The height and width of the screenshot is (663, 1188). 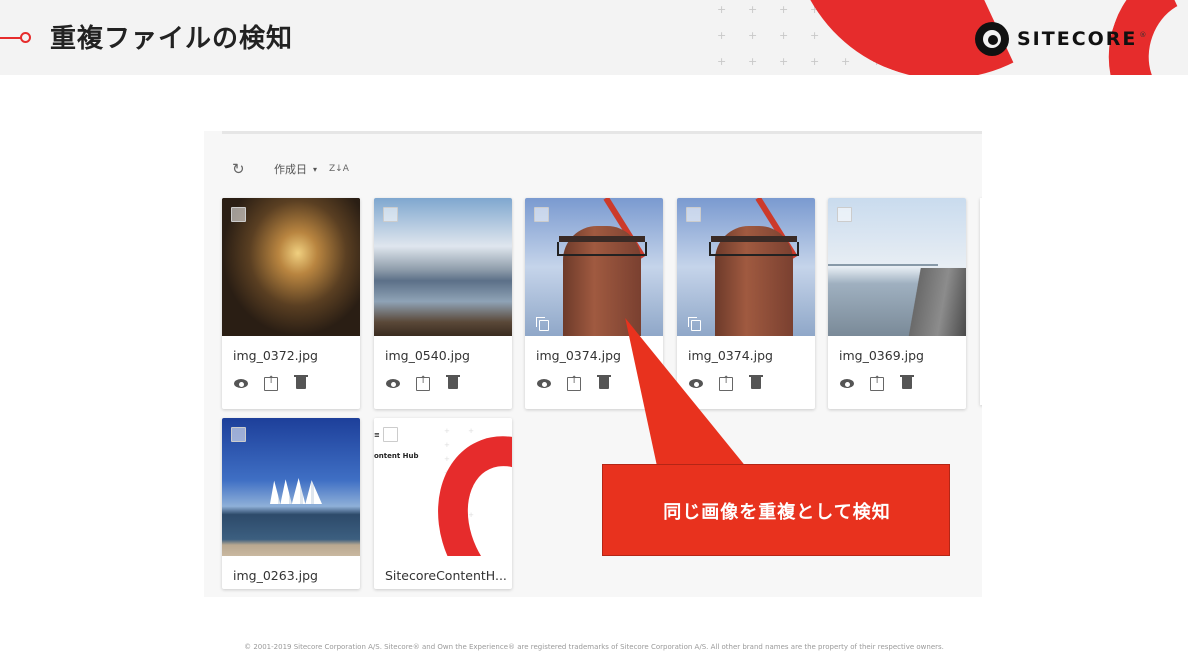 I want to click on asset-card: img_0369.jpg, so click(x=897, y=303).